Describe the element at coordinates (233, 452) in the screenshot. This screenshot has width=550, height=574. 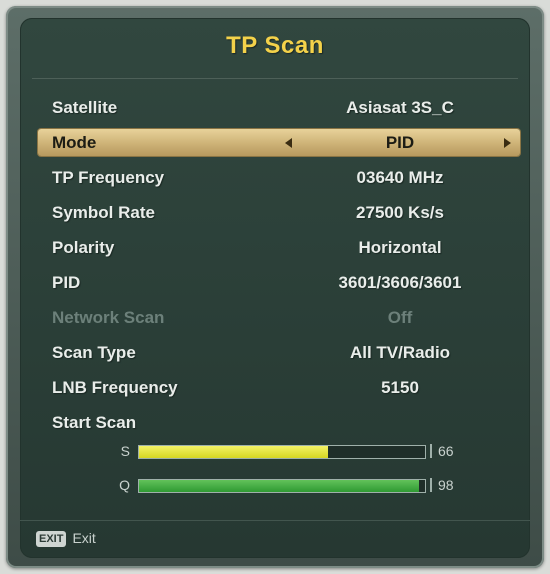
I see `strength-bar` at that location.